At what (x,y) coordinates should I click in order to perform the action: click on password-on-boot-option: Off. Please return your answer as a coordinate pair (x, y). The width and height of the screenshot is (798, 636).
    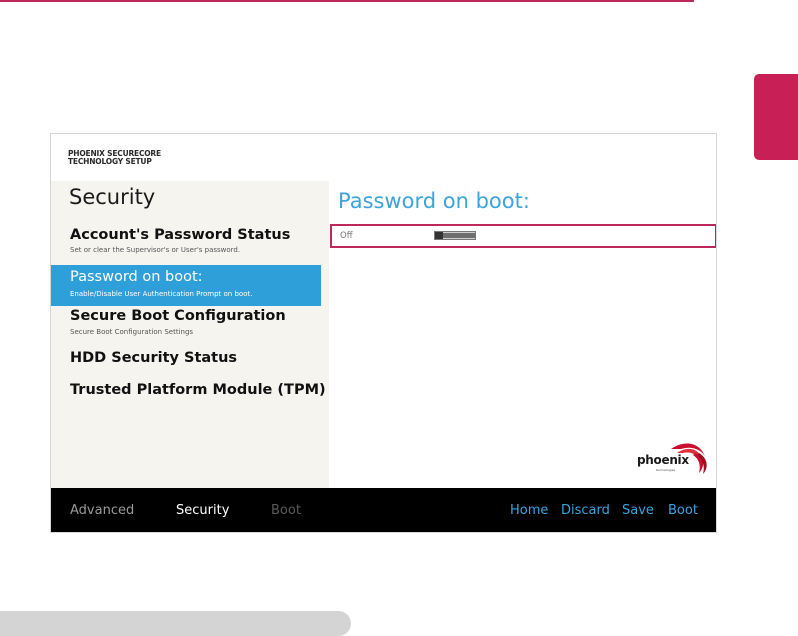
    Looking at the image, I should click on (523, 236).